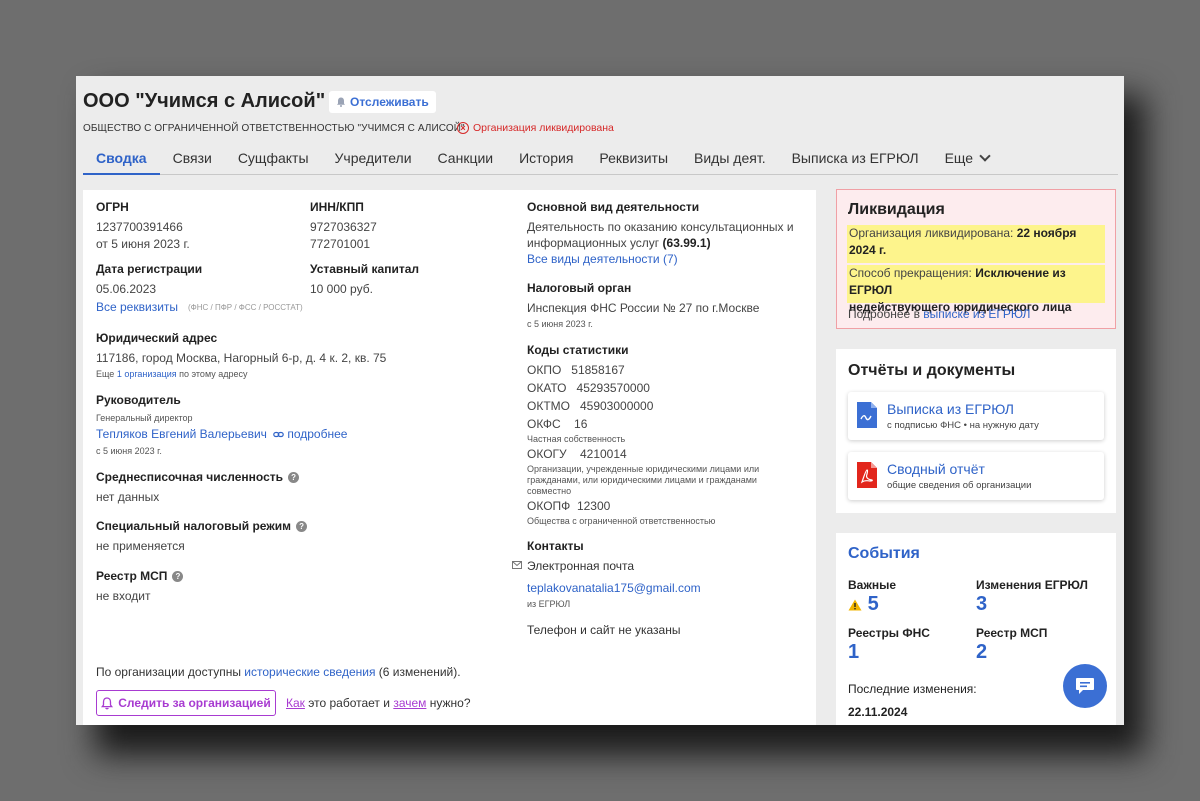 This screenshot has height=801, width=1200. Describe the element at coordinates (549, 604) in the screenshot. I see `email-source: из ЕГРЮЛ` at that location.